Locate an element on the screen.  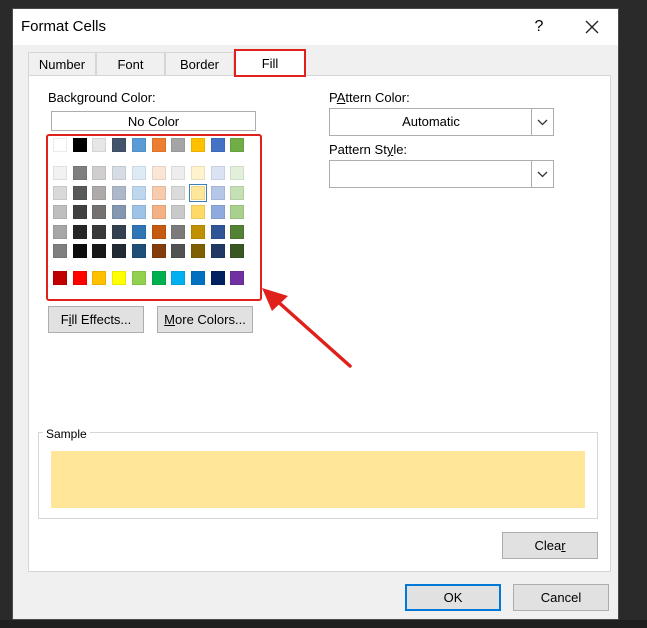
clear-button: Clear is located at coordinates (550, 545).